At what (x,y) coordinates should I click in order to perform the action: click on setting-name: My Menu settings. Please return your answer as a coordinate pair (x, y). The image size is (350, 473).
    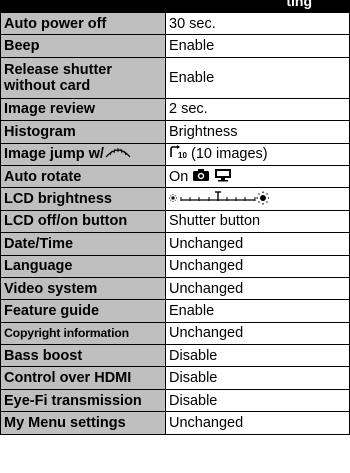
    Looking at the image, I should click on (83, 423).